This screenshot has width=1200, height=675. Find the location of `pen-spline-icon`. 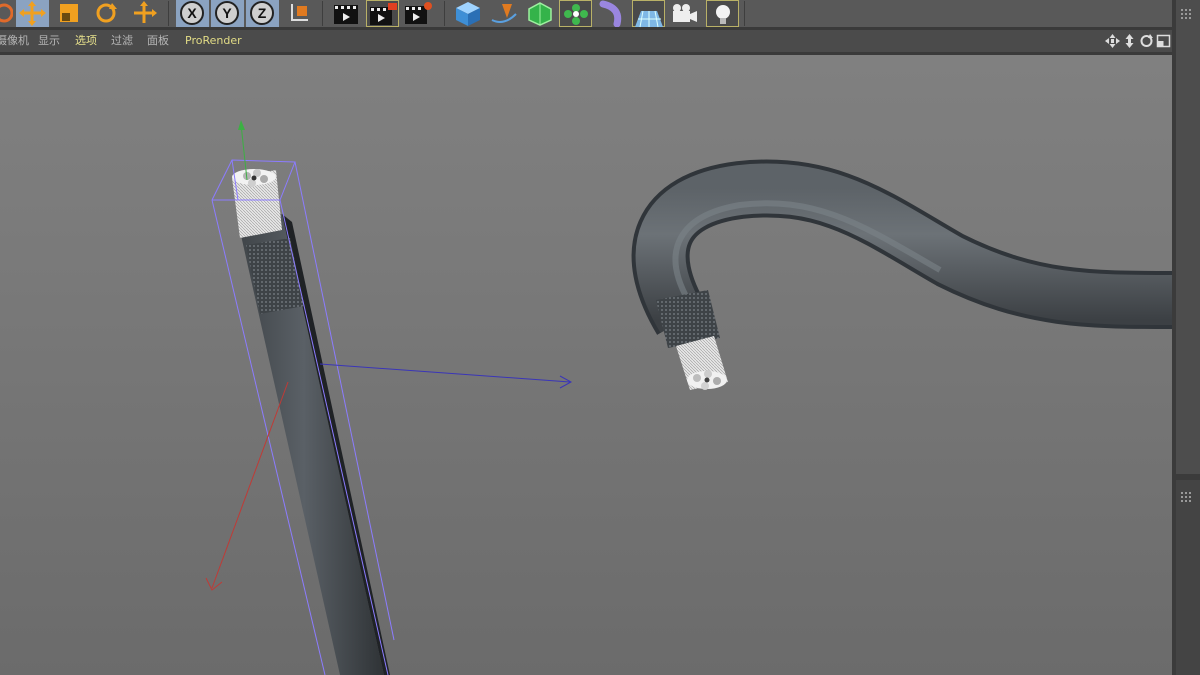

pen-spline-icon is located at coordinates (504, 13).